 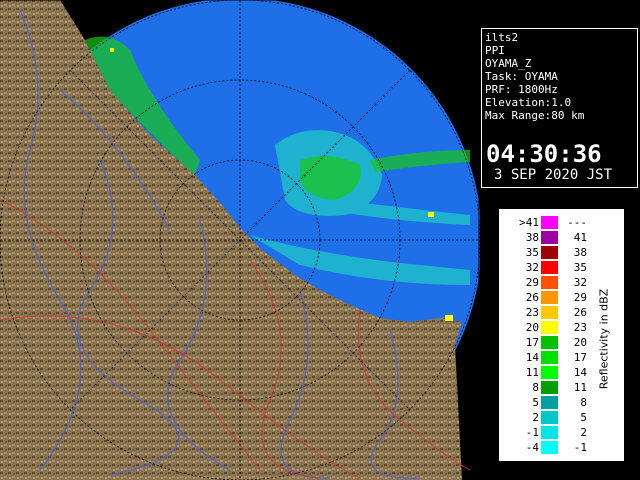 I want to click on legend-high-value: 14, so click(x=580, y=372).